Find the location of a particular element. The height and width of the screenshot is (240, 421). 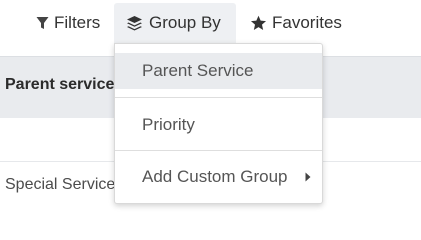

menu-item-label: Parent Service is located at coordinates (198, 70).